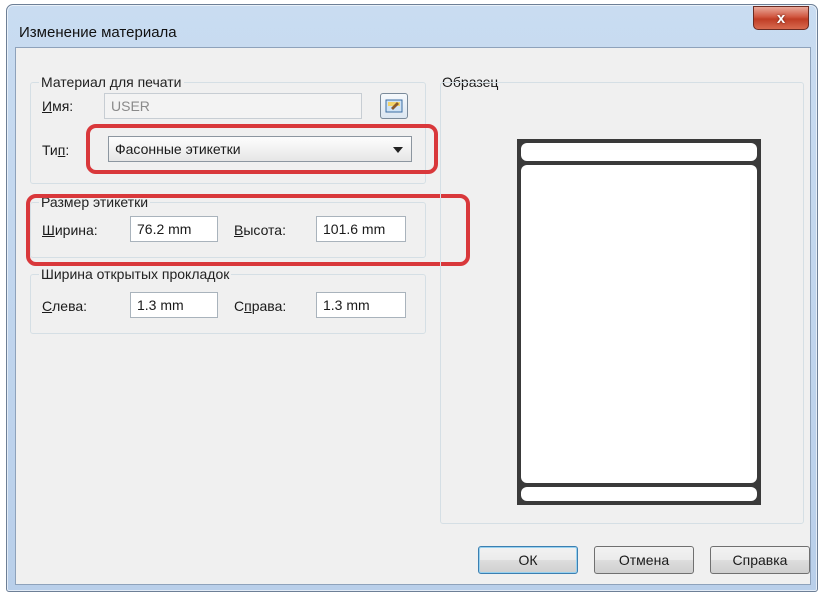 Image resolution: width=824 pixels, height=595 pixels. I want to click on right-liner-field: 1.3 mm, so click(361, 305).